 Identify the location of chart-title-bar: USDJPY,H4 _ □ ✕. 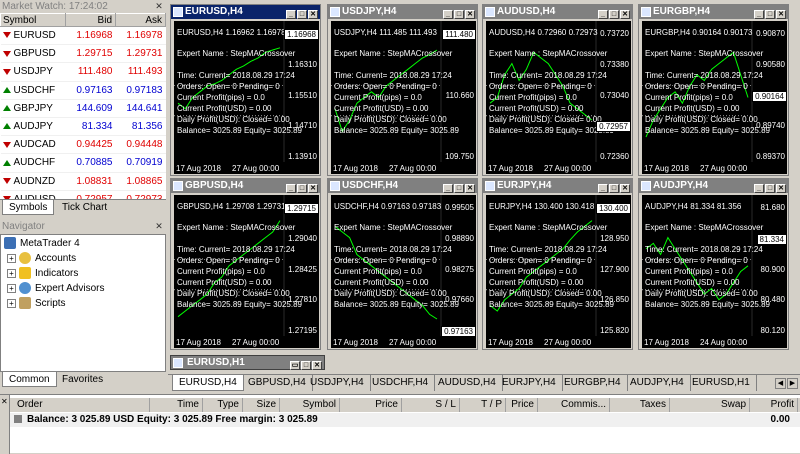
(402, 12).